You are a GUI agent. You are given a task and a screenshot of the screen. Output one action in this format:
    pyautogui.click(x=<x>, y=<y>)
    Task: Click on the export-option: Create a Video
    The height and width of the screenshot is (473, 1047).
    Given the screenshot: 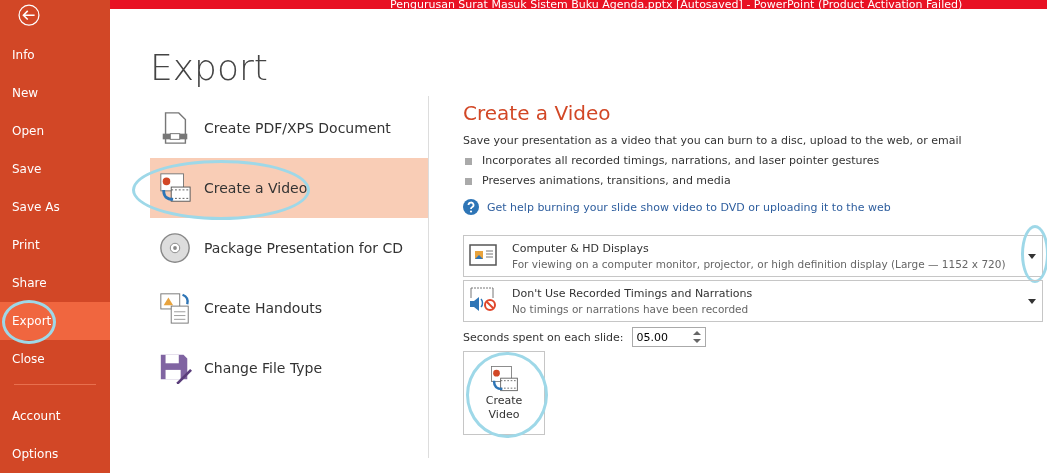 What is the action you would take?
    pyautogui.click(x=289, y=188)
    